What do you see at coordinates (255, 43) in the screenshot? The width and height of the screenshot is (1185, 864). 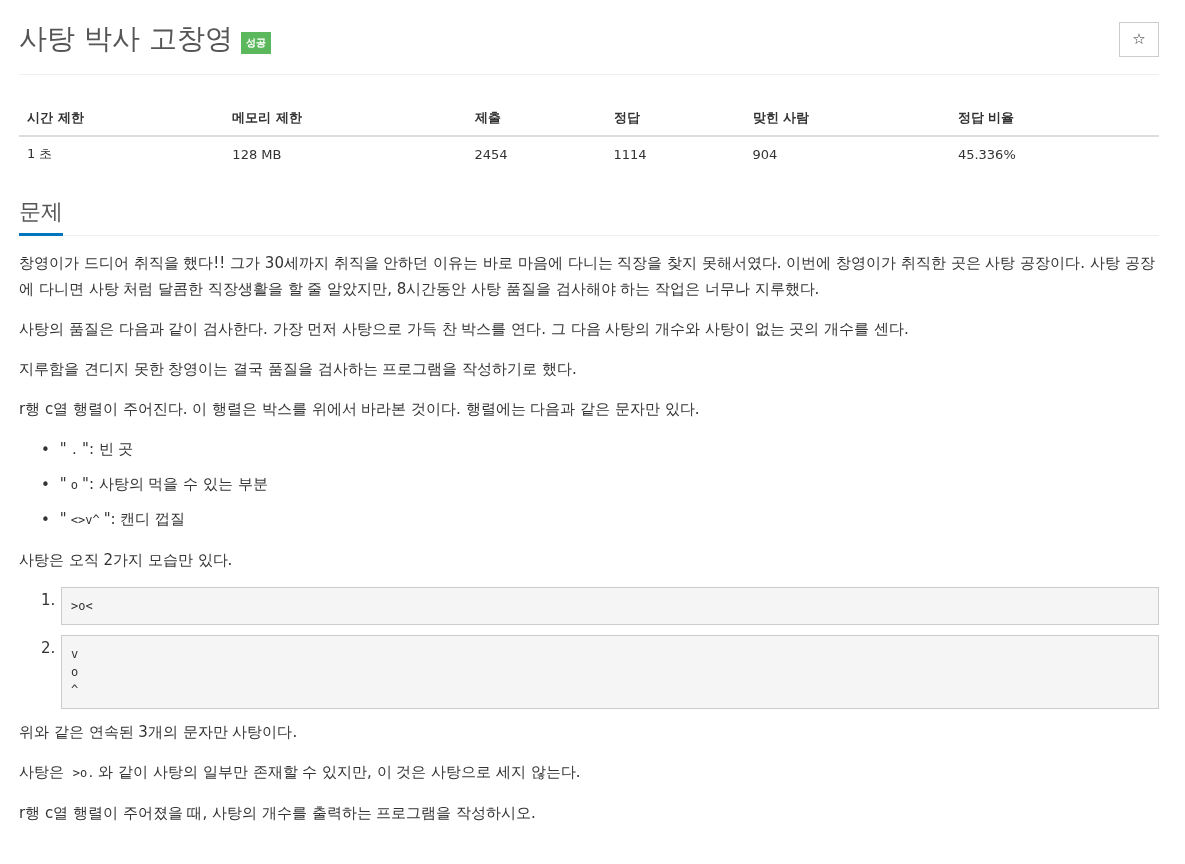 I see `status-badge: 성공` at bounding box center [255, 43].